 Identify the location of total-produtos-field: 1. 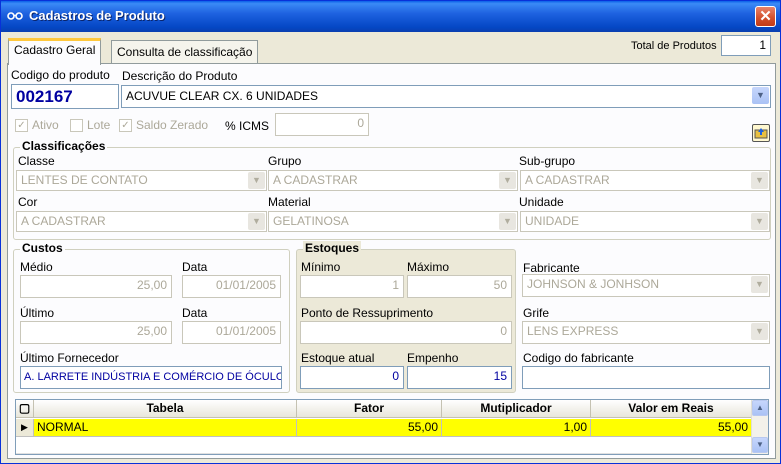
(746, 45).